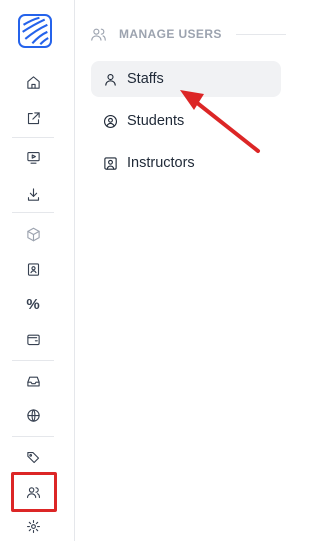 Image resolution: width=320 pixels, height=541 pixels. Describe the element at coordinates (145, 79) in the screenshot. I see `nav-item-label: Staffs` at that location.